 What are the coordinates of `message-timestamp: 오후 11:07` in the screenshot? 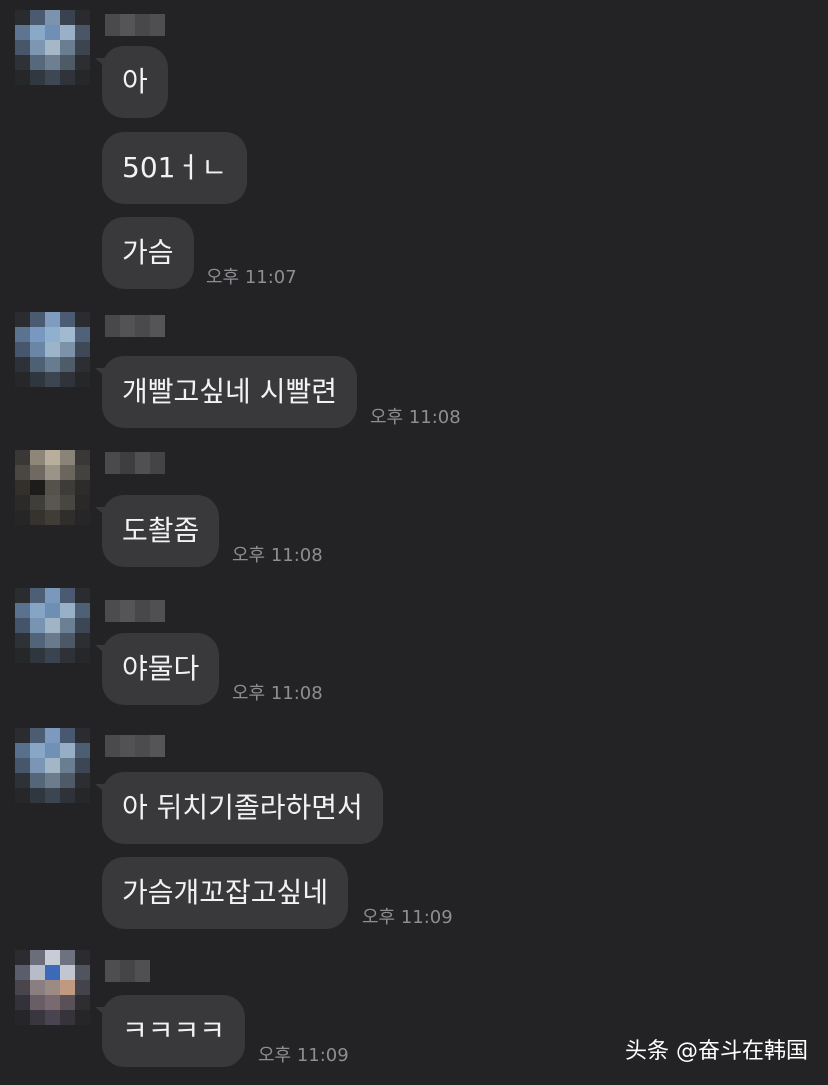 It's located at (251, 277).